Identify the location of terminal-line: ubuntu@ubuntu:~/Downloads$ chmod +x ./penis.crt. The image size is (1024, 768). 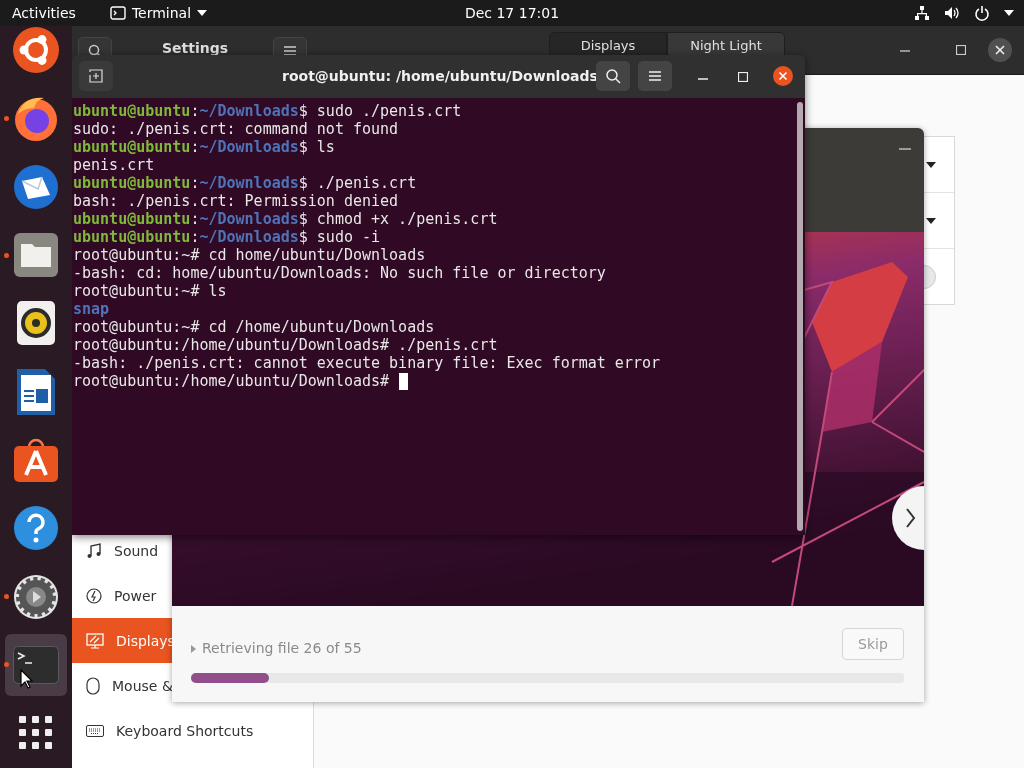
(285, 219).